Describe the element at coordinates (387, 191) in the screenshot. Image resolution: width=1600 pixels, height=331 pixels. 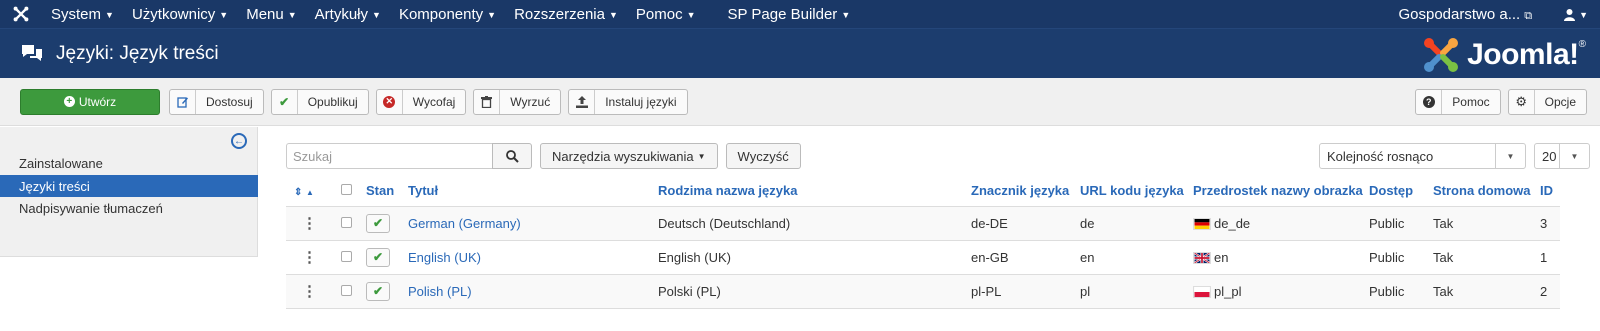
I see `status-header: Stan` at that location.